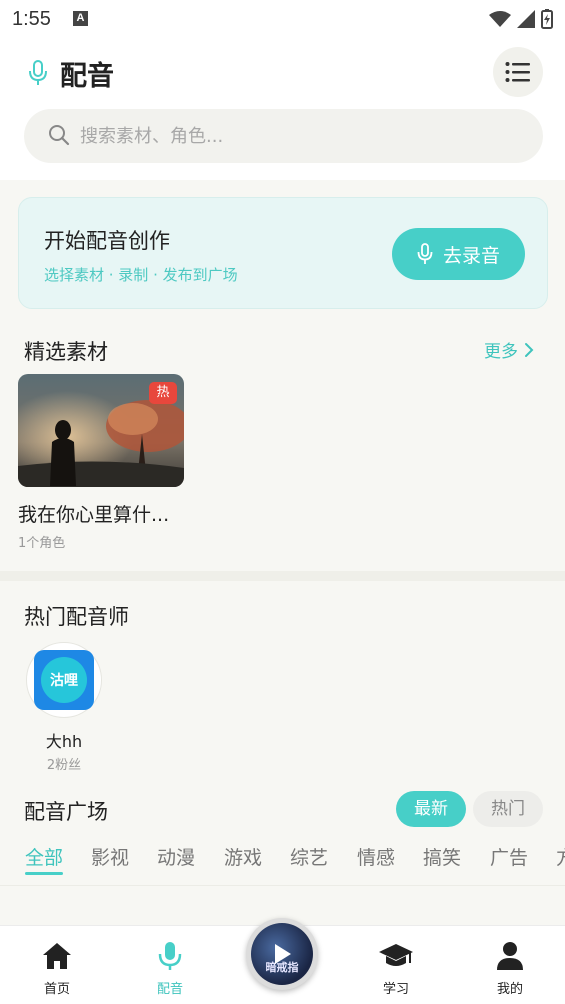  Describe the element at coordinates (107, 241) in the screenshot. I see `banner-title: 开始配音创作` at that location.